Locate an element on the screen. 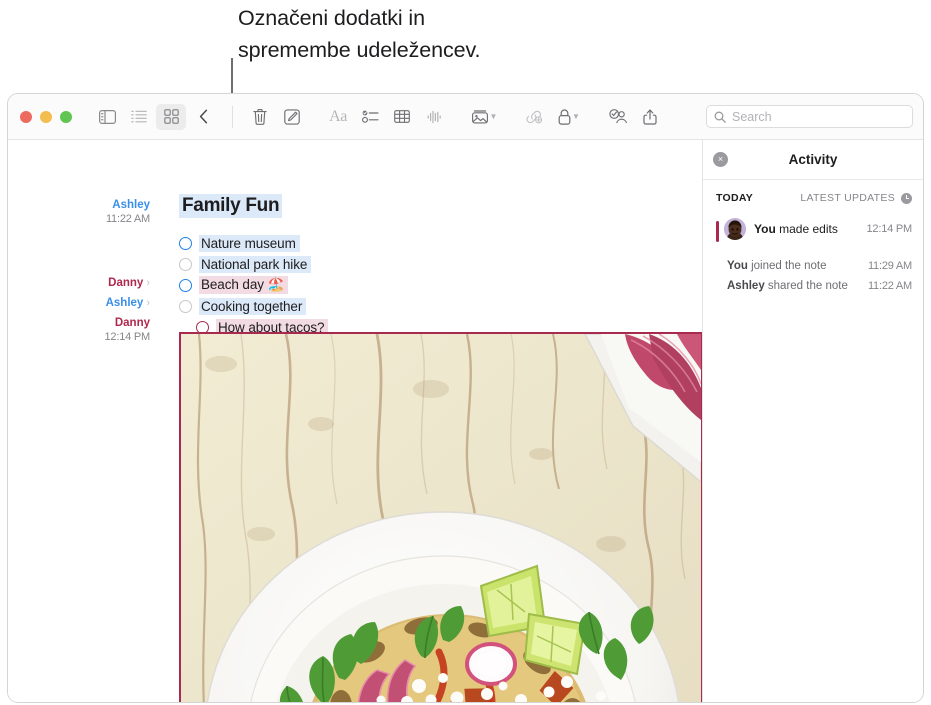 This screenshot has height=705, width=931. checklist-item: Cooking together is located at coordinates (349, 306).